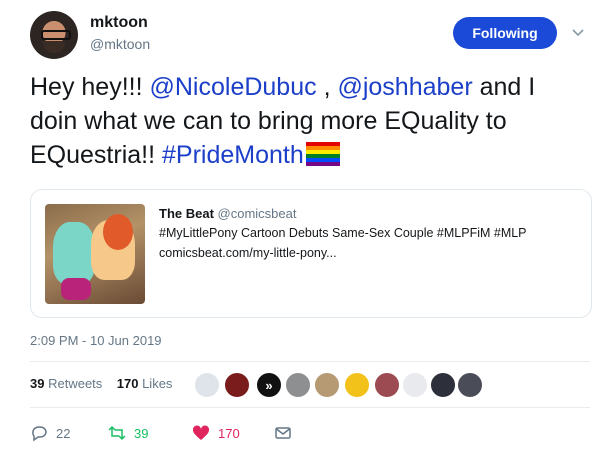 This screenshot has width=599, height=454. Describe the element at coordinates (269, 385) in the screenshot. I see `liker-avatar: »` at that location.